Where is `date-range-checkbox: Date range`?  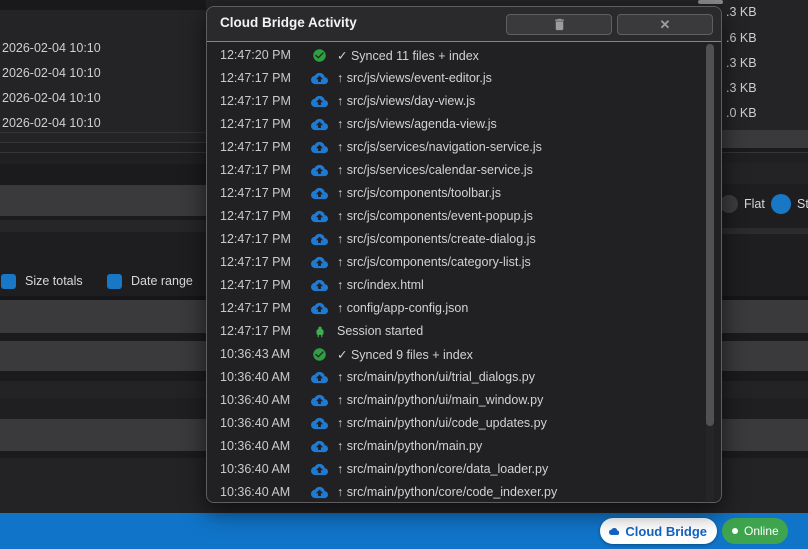 date-range-checkbox: Date range is located at coordinates (150, 281).